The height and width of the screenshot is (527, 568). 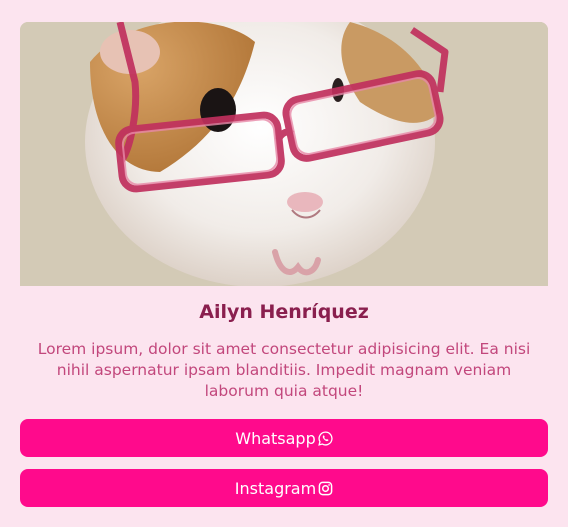 What do you see at coordinates (275, 488) in the screenshot?
I see `instagram-button-label: Instagram` at bounding box center [275, 488].